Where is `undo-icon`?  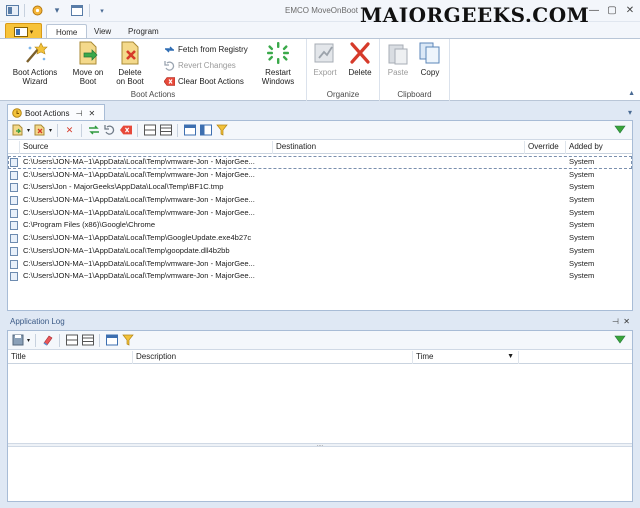 undo-icon is located at coordinates (109, 130).